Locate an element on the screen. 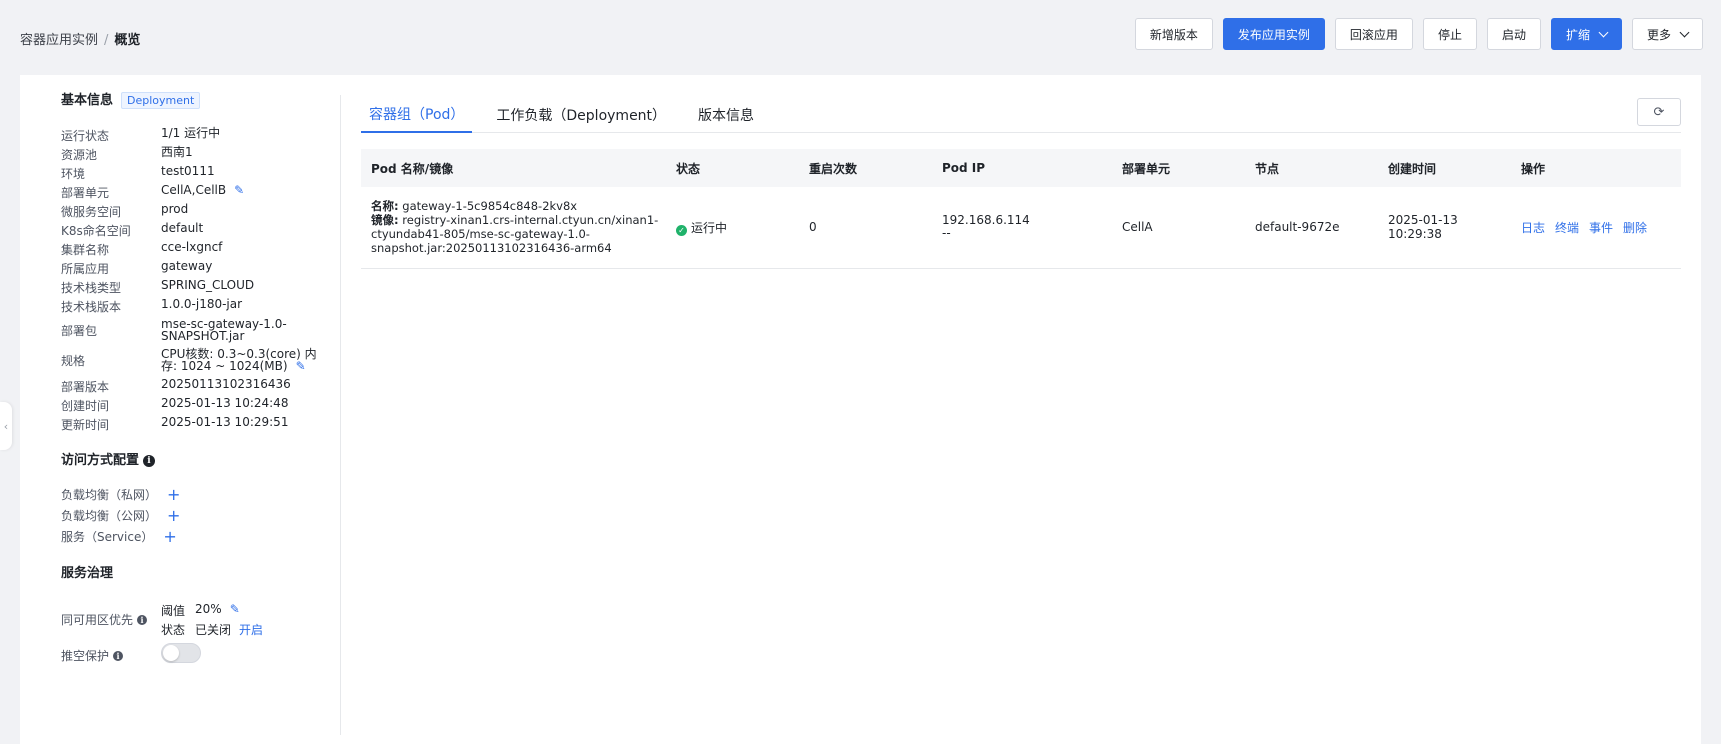  info-row-microservice-space: 微服务空间 prod is located at coordinates (201, 211).